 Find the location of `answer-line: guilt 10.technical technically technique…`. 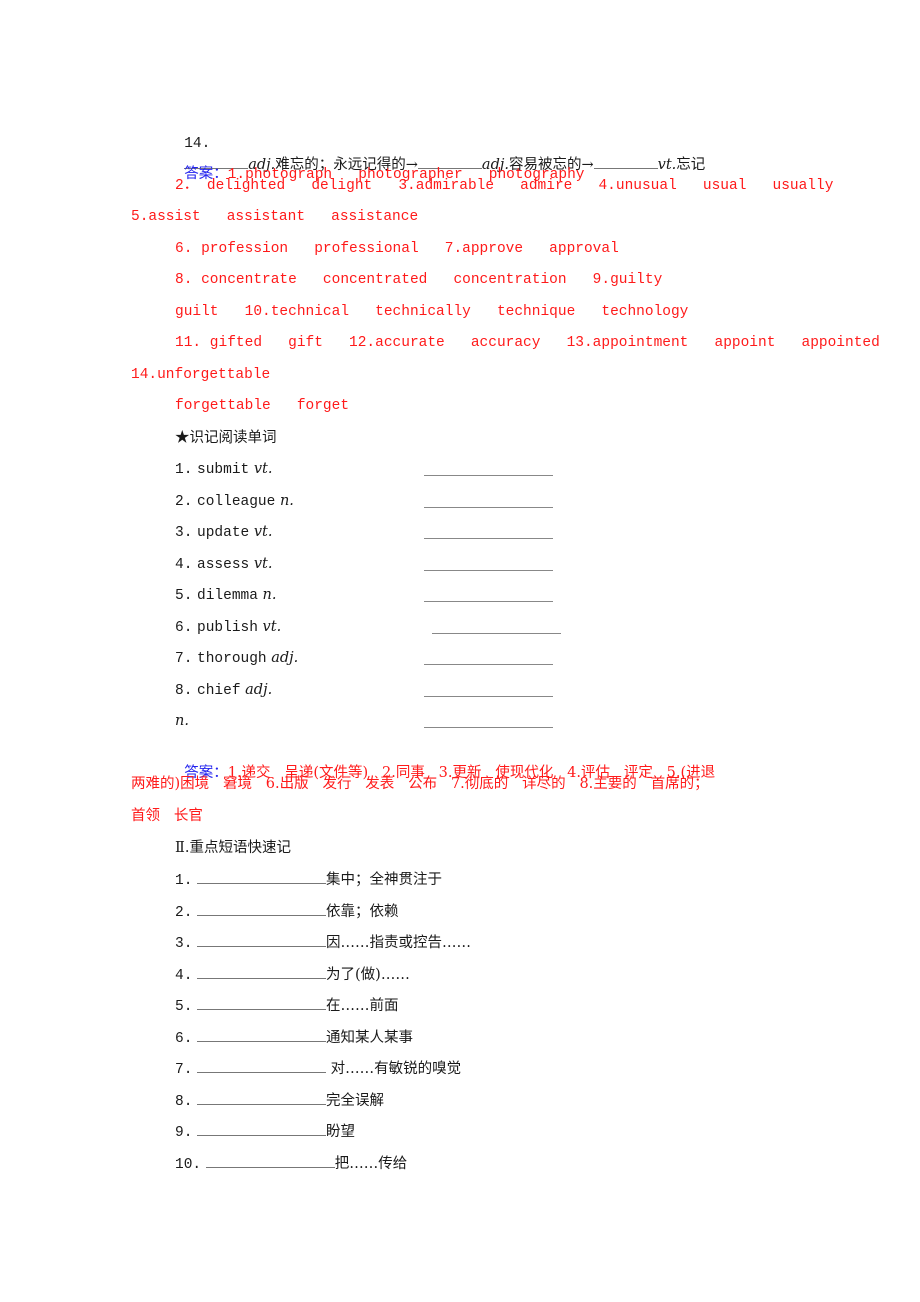

answer-line: guilt 10.technical technically technique… is located at coordinates (432, 312).